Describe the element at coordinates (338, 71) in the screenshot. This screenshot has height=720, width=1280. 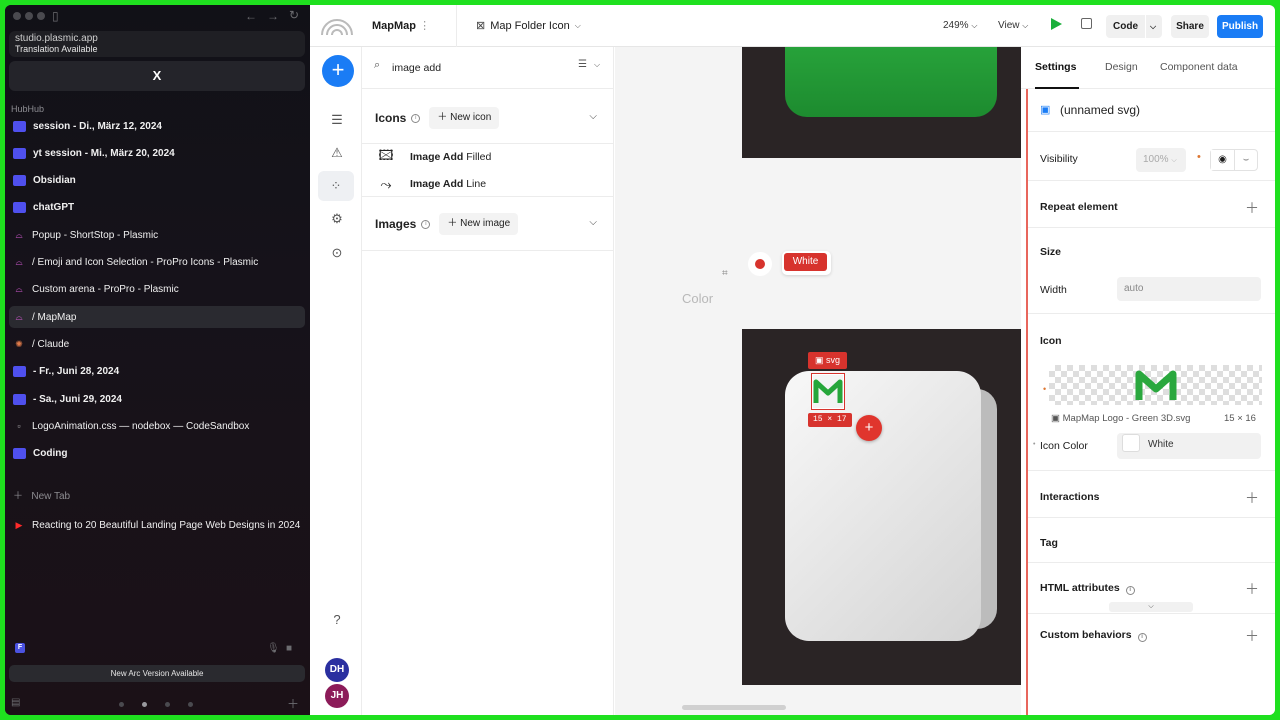
I see `insert-plus-button: +` at that location.